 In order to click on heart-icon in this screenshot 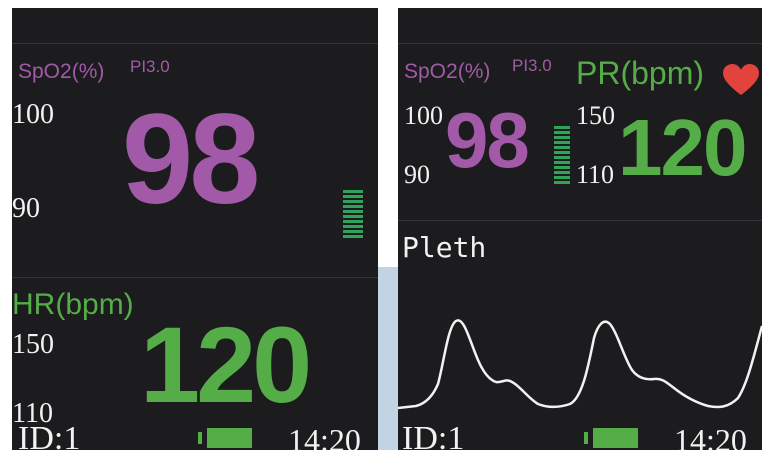, I will do `click(741, 79)`.